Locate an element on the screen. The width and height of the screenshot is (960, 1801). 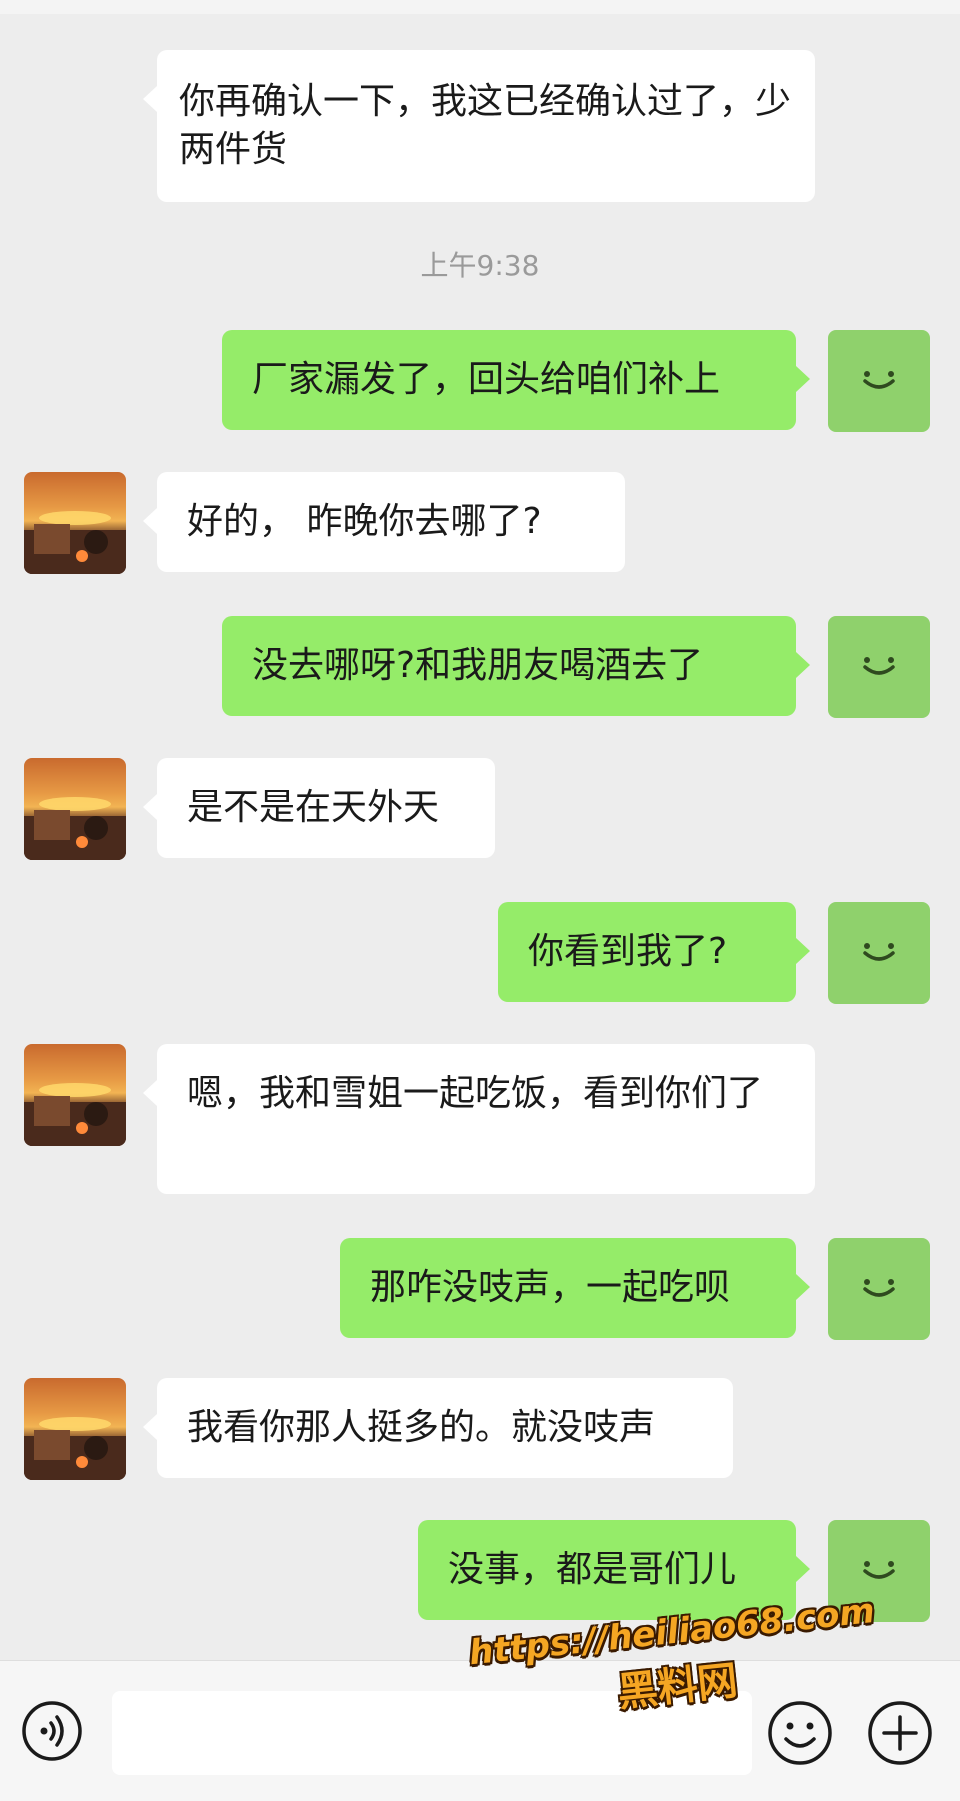
message-bubble-outgoing: 厂家漏发了，回头给咱们补上 is located at coordinates (516, 380).